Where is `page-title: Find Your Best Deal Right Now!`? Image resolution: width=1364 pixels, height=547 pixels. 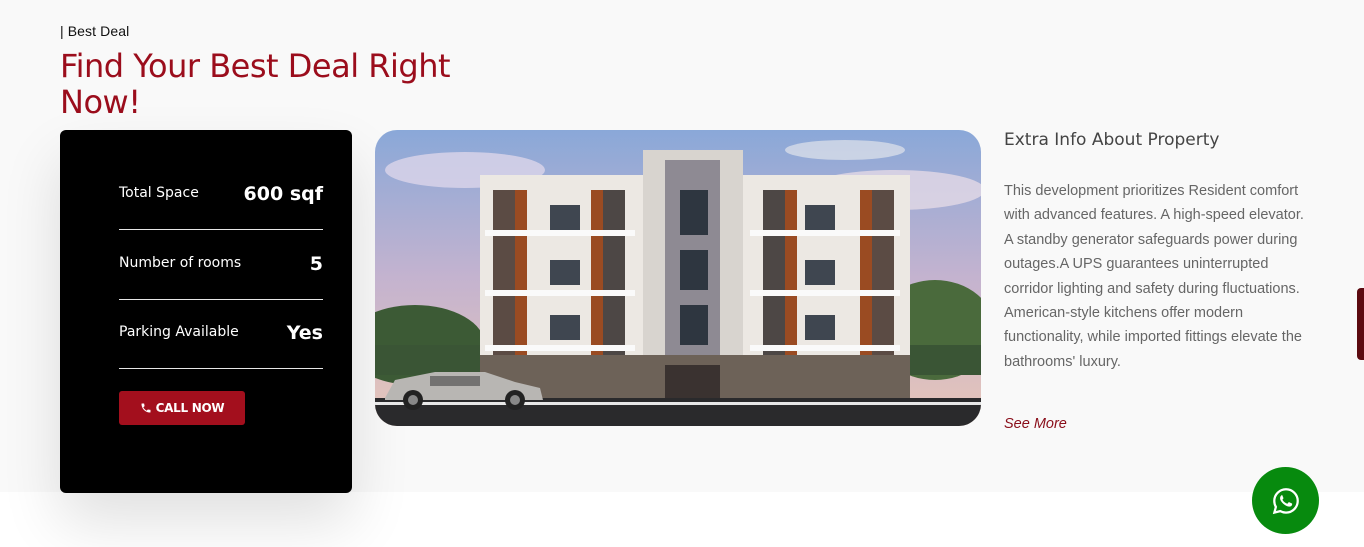 page-title: Find Your Best Deal Right Now! is located at coordinates (270, 84).